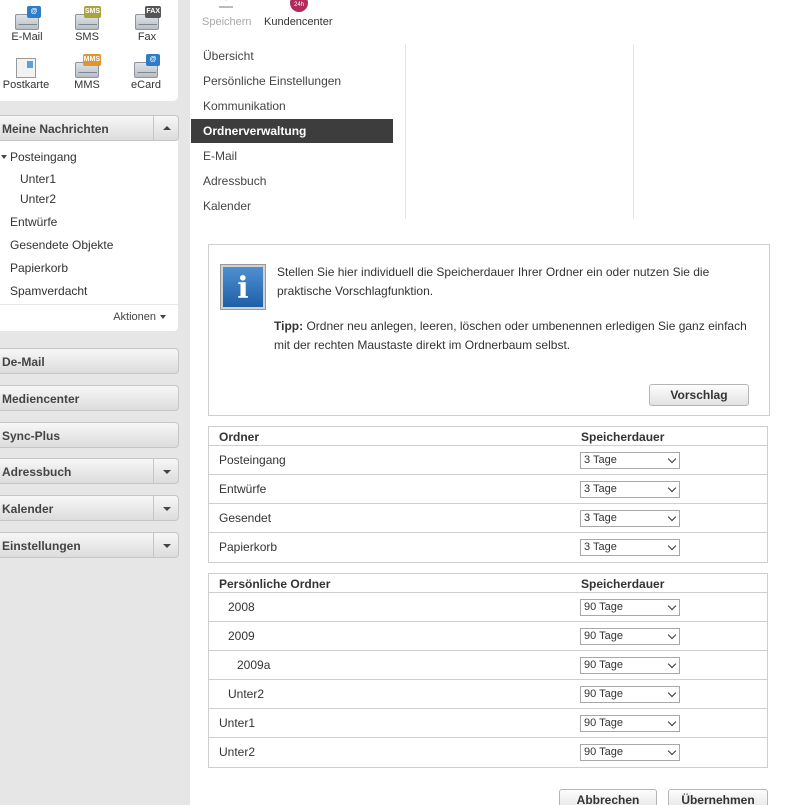 This screenshot has height=805, width=804. I want to click on folder-spamverdacht: Spamverdacht, so click(48, 291).